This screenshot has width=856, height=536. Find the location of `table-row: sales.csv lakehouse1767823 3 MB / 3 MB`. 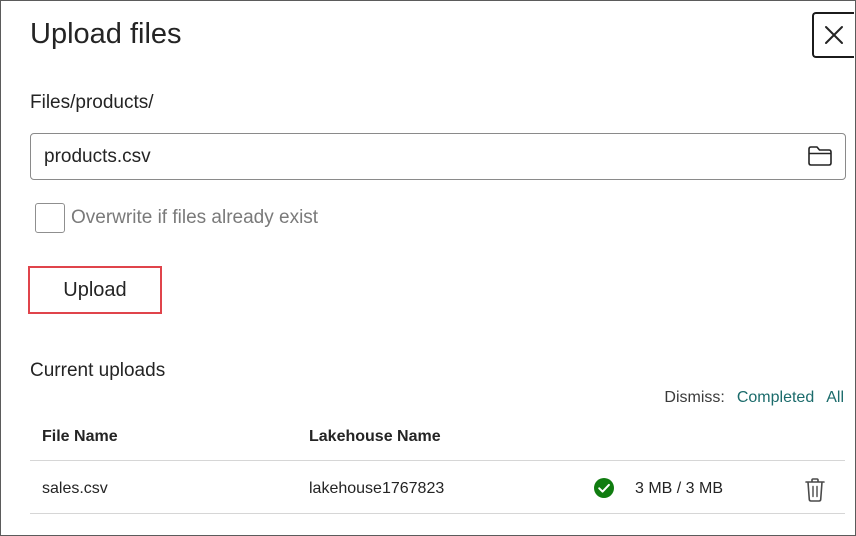

table-row: sales.csv lakehouse1767823 3 MB / 3 MB is located at coordinates (437, 487).